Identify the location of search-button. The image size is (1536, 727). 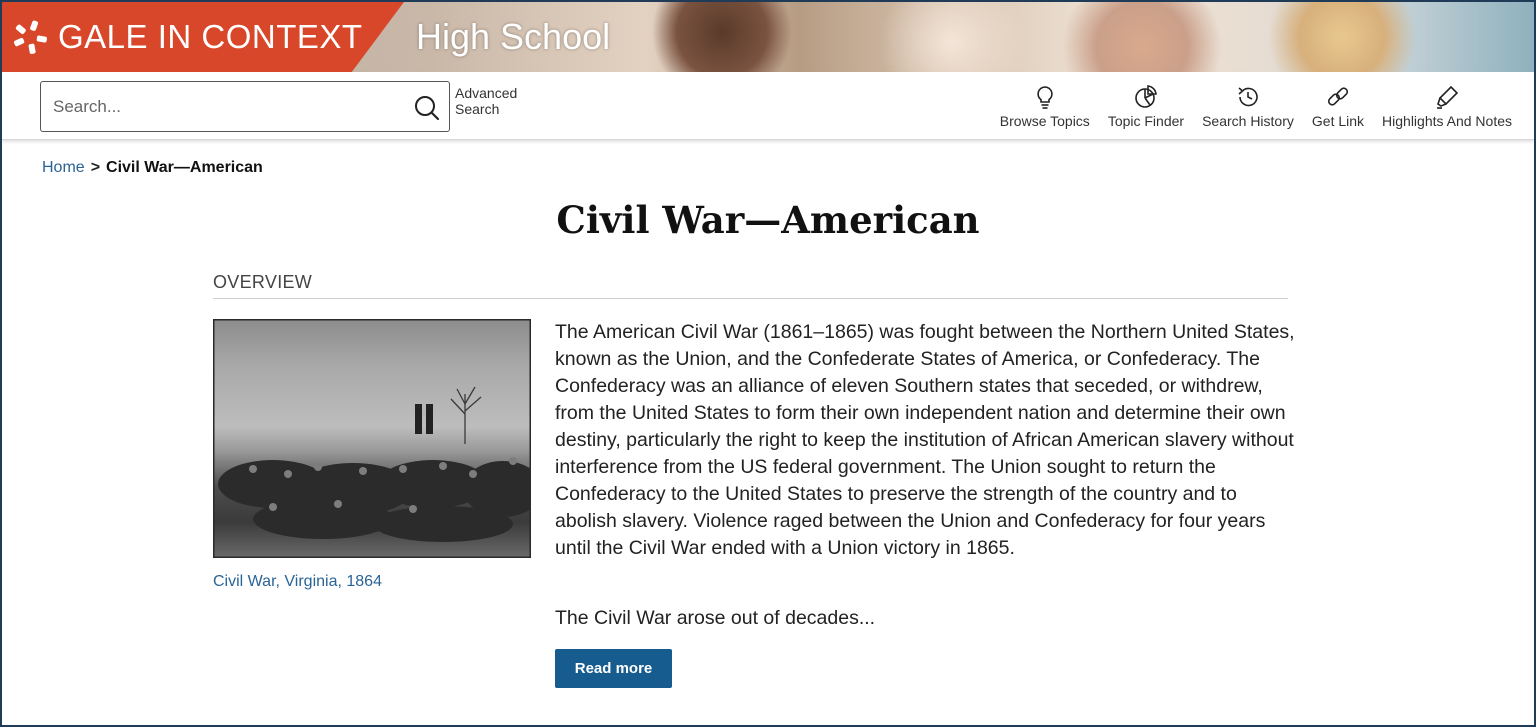
(427, 108).